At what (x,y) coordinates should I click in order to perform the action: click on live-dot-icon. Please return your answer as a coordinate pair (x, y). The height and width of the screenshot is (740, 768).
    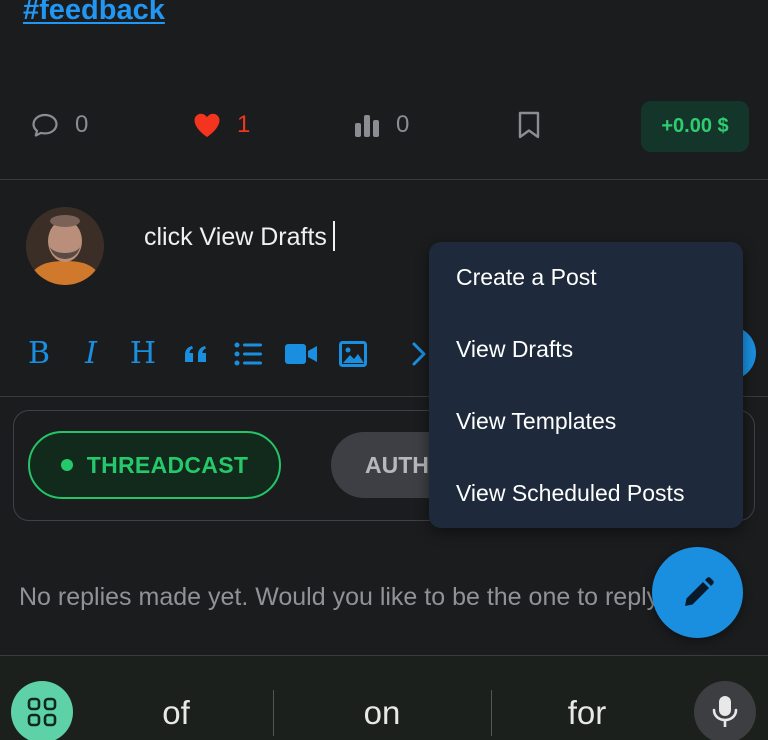
    Looking at the image, I should click on (66, 465).